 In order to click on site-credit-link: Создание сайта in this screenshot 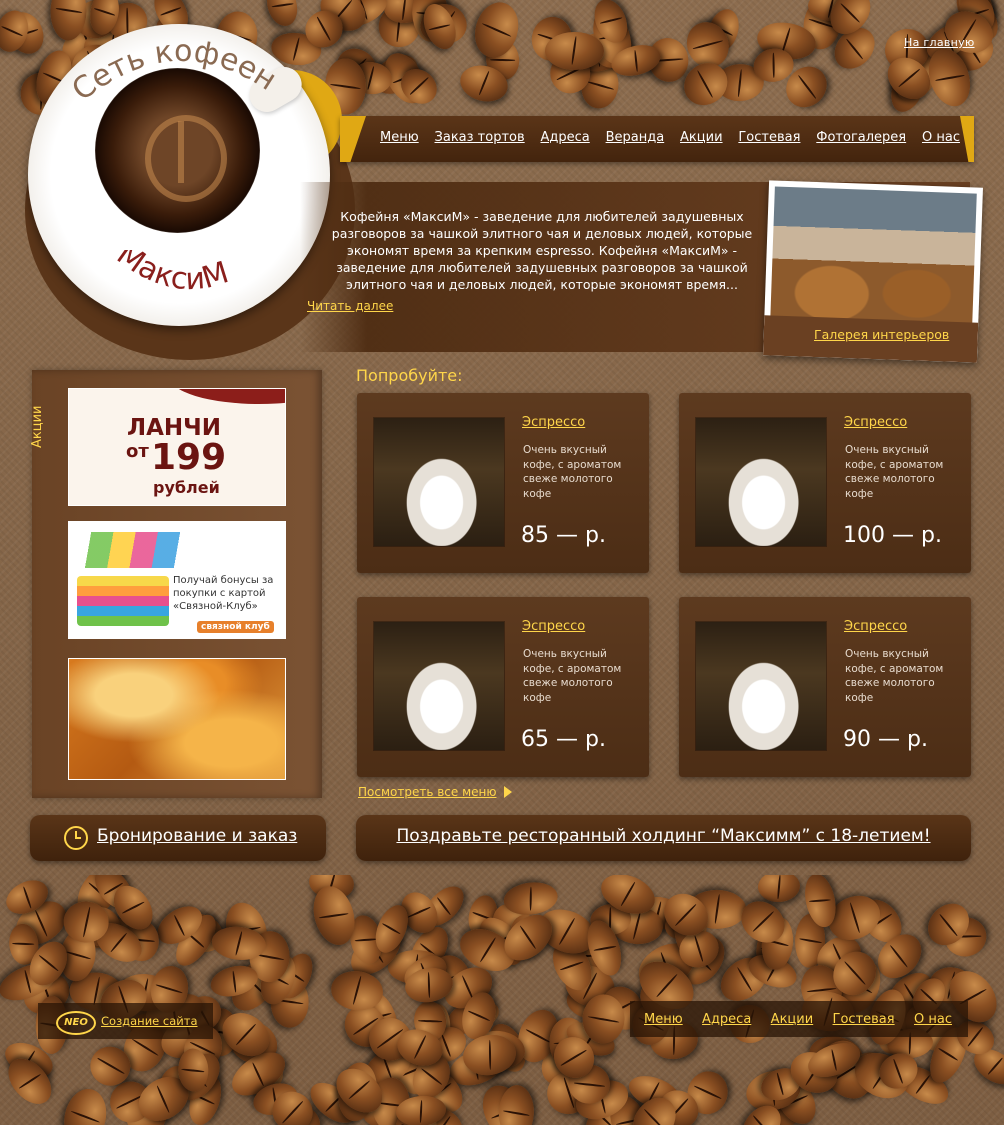, I will do `click(149, 1021)`.